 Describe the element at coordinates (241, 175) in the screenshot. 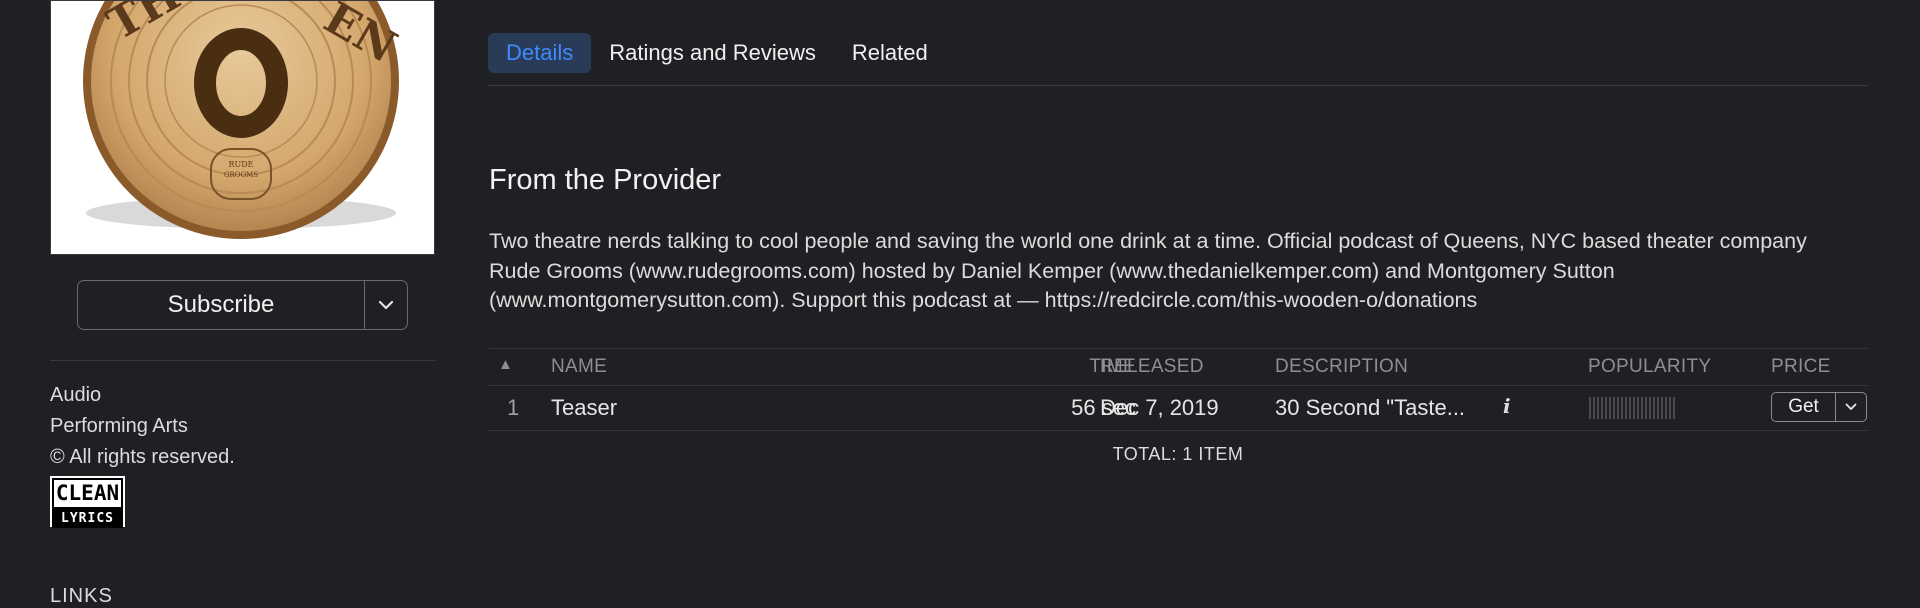

I see `svg-text: GROOMS` at that location.